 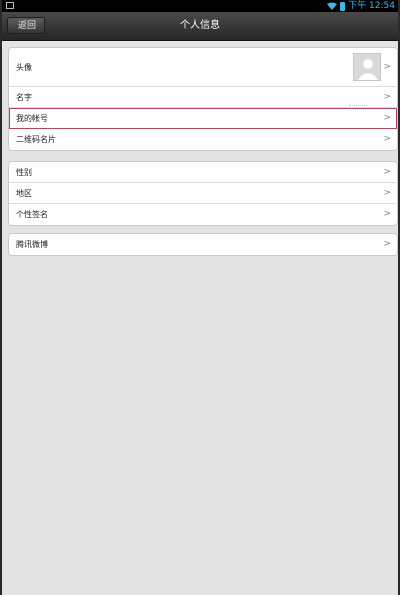 I want to click on row-name: 名字 >, so click(x=203, y=97).